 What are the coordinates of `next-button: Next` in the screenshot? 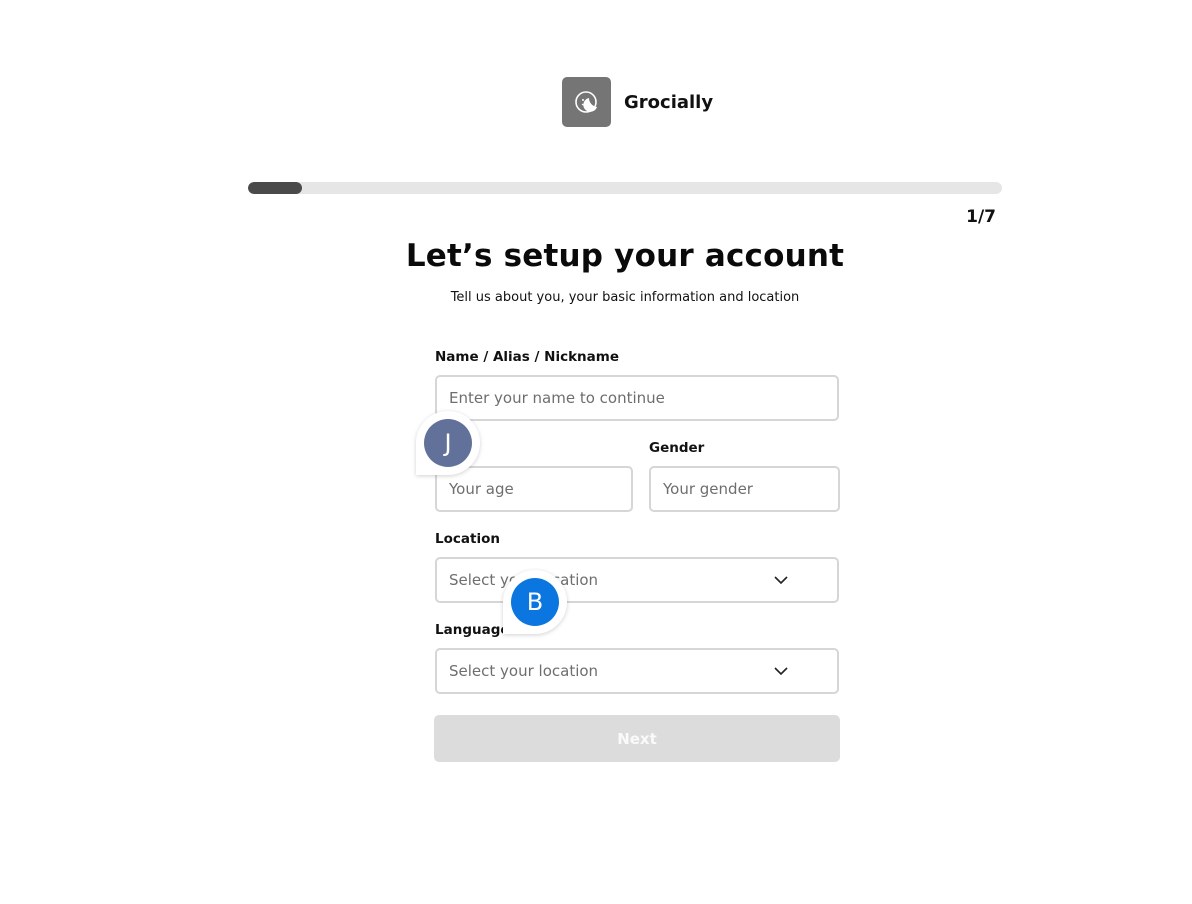 It's located at (637, 738).